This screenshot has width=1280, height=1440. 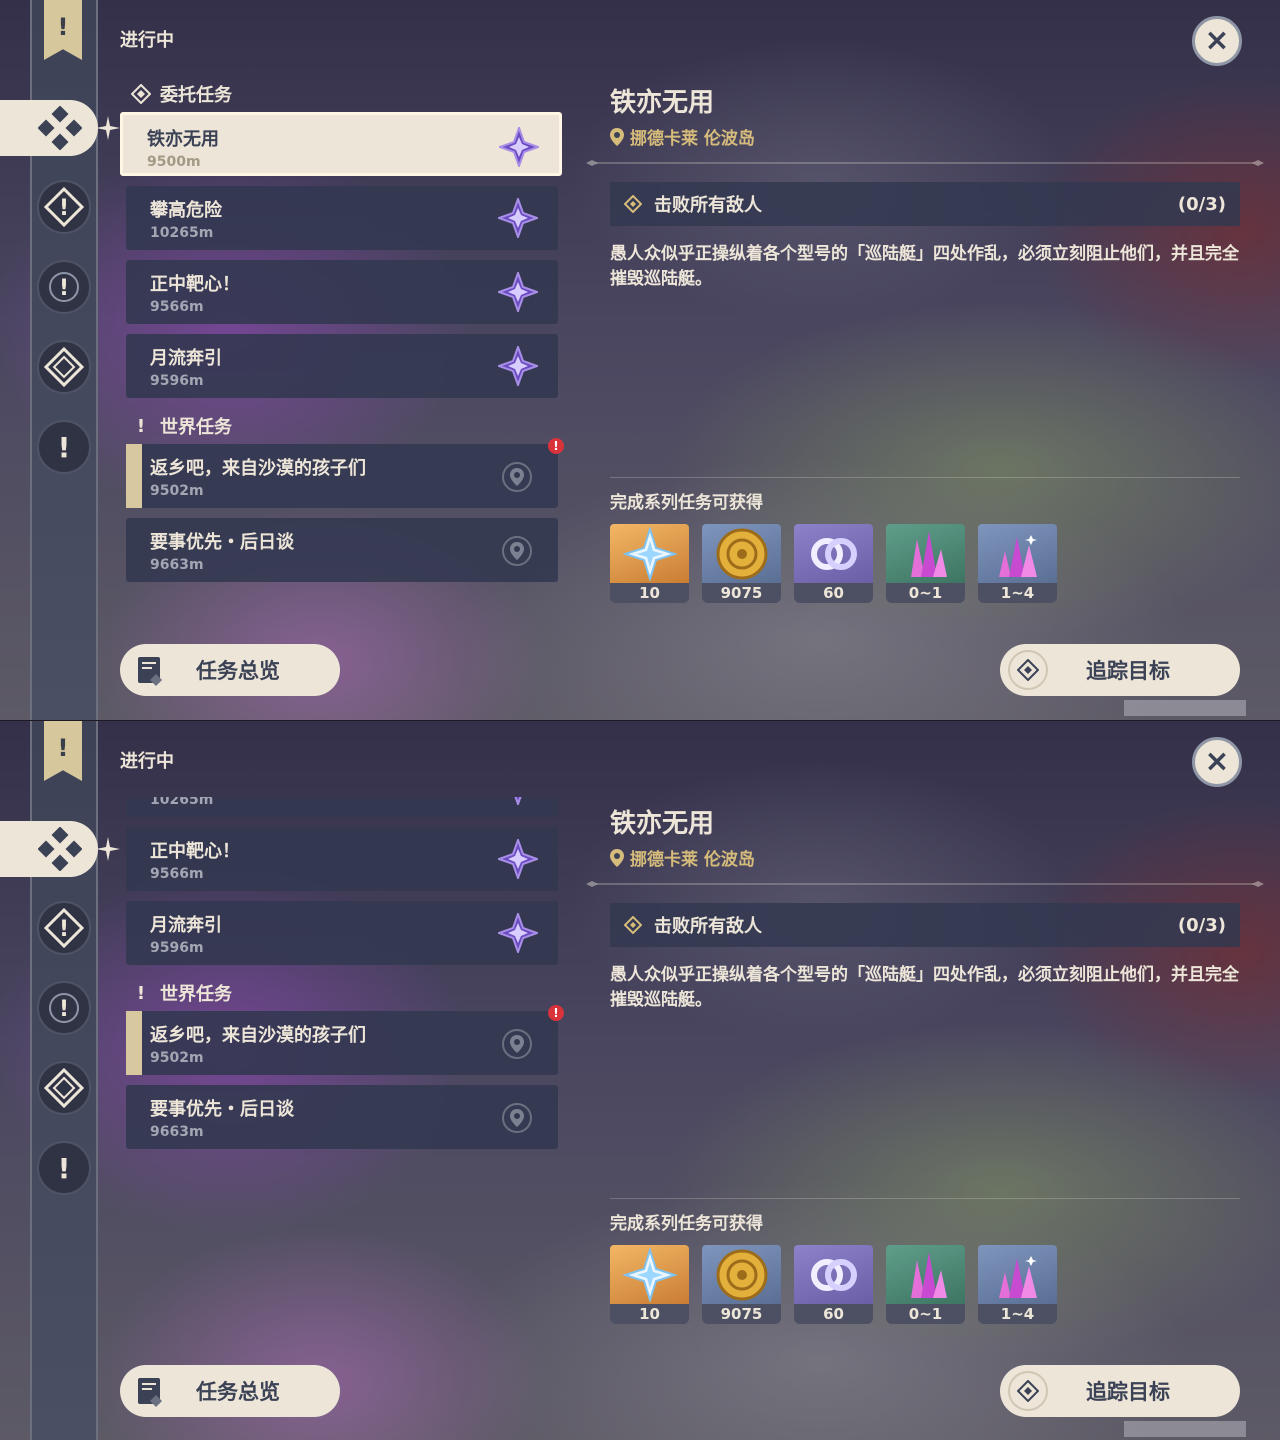 What do you see at coordinates (177, 948) in the screenshot?
I see `quest-distance: 9596m` at bounding box center [177, 948].